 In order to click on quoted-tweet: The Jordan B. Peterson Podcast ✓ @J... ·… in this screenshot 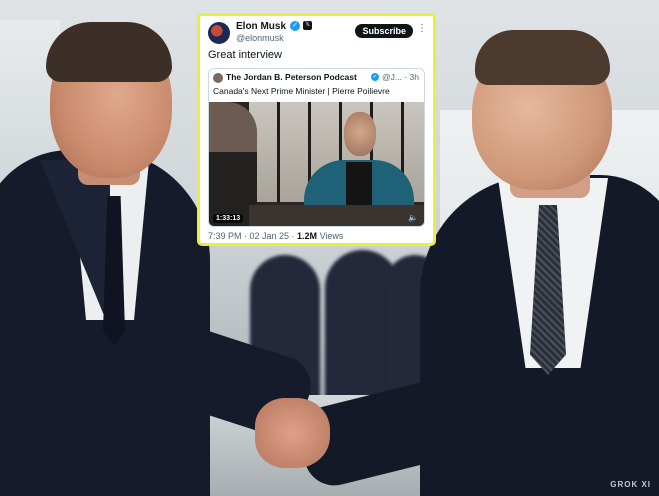, I will do `click(316, 147)`.